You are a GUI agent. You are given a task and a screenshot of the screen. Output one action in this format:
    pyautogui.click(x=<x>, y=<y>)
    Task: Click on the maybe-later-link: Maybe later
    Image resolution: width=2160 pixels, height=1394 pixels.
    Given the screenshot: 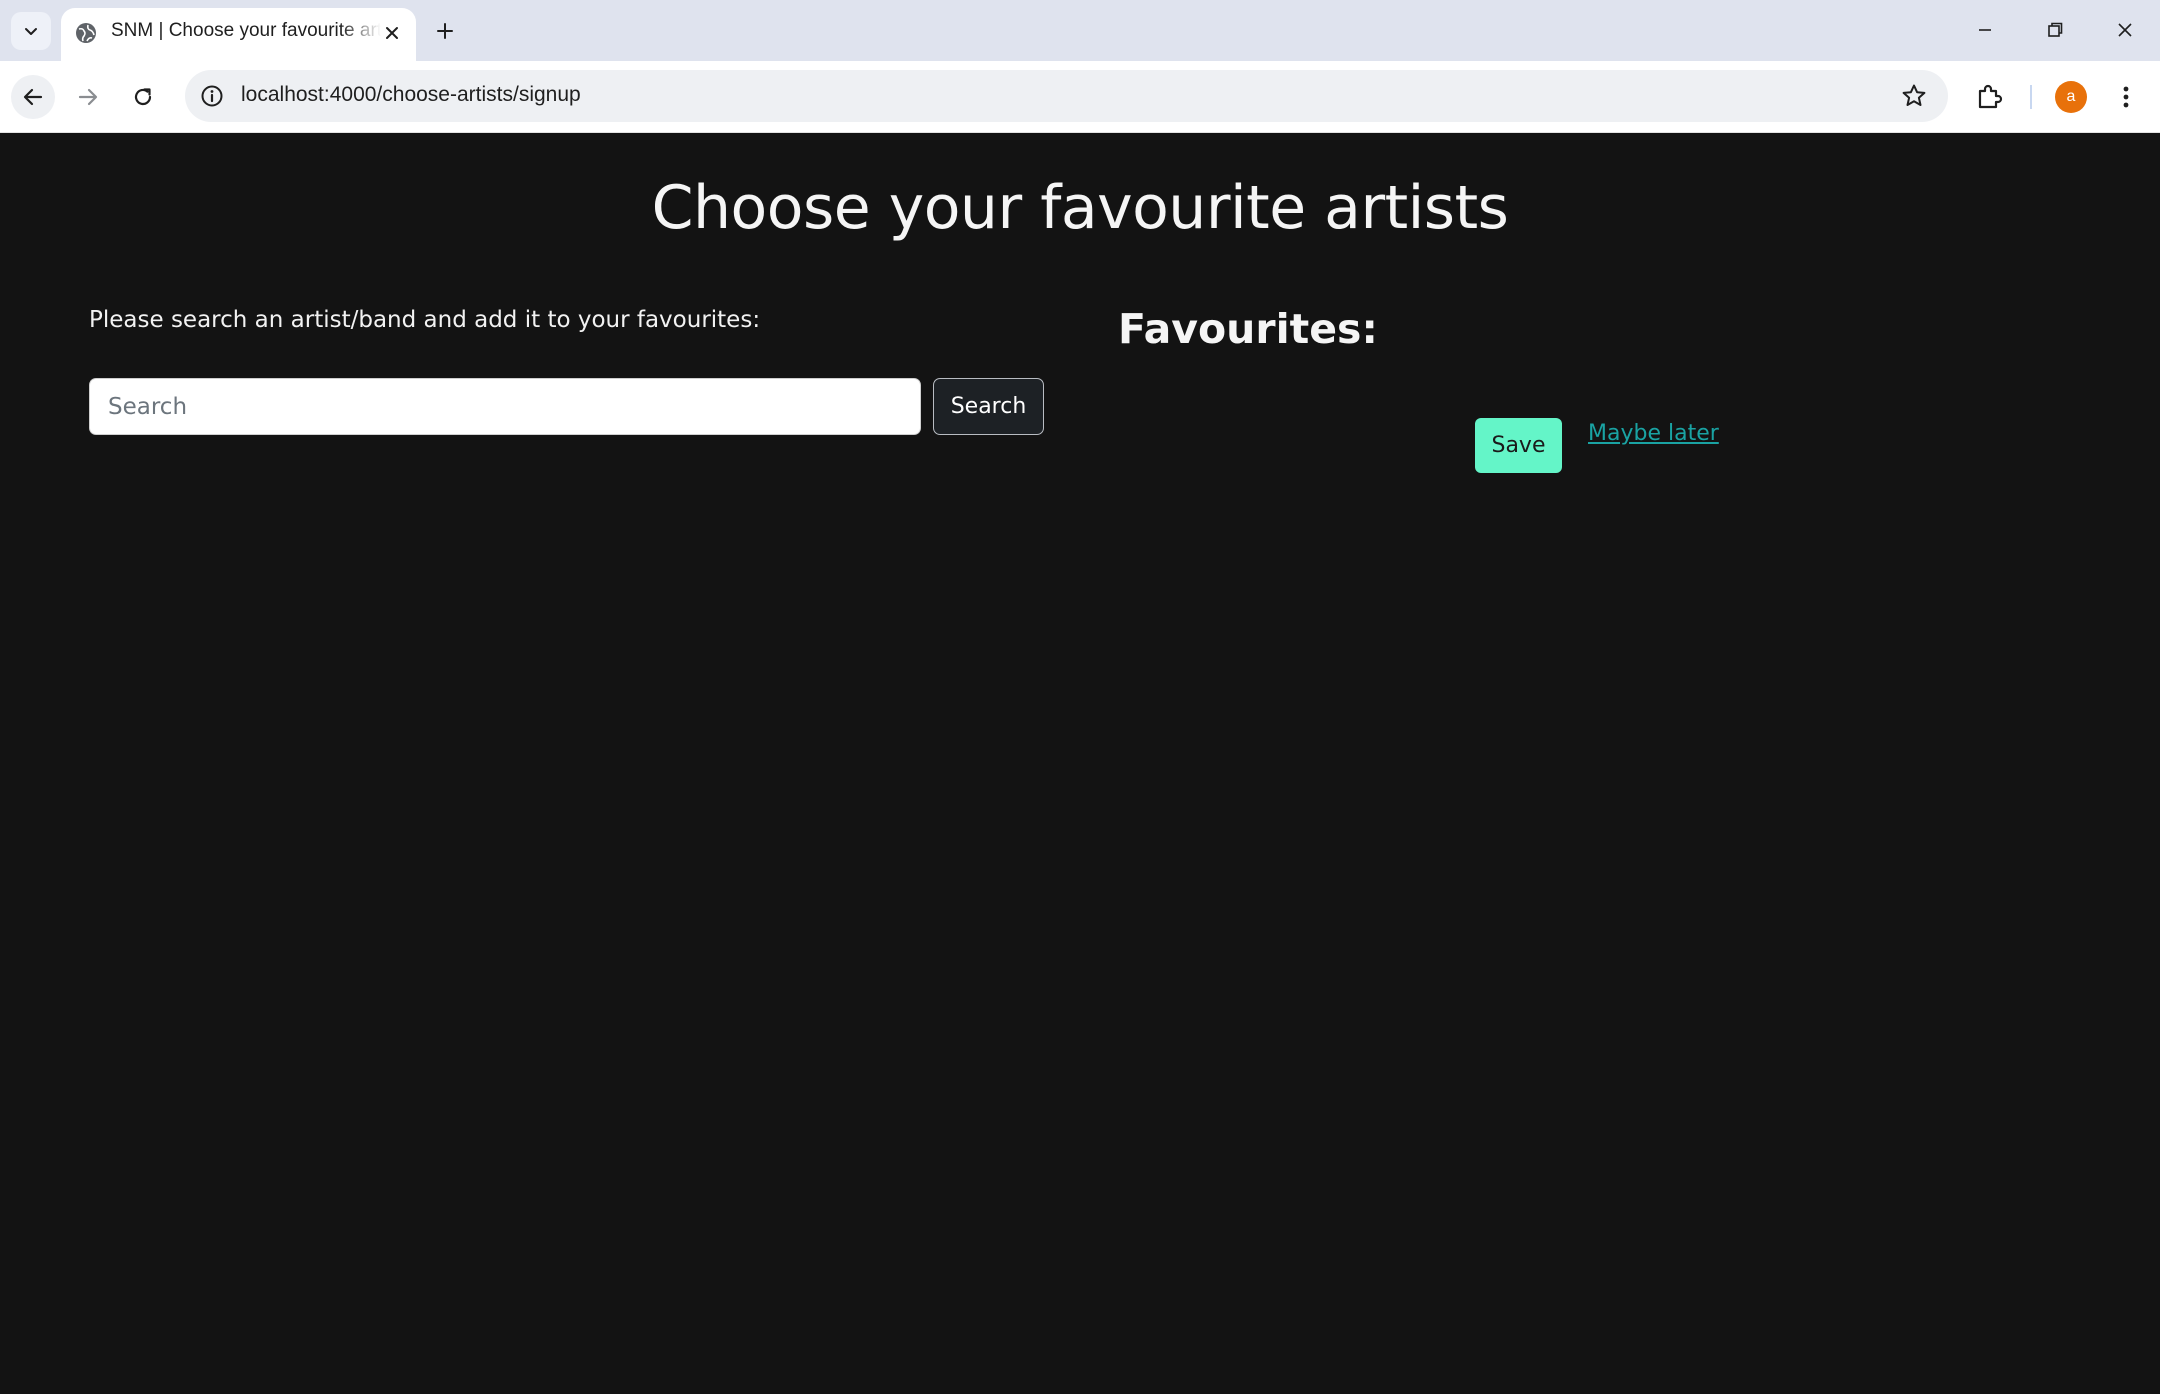 What is the action you would take?
    pyautogui.click(x=1653, y=433)
    